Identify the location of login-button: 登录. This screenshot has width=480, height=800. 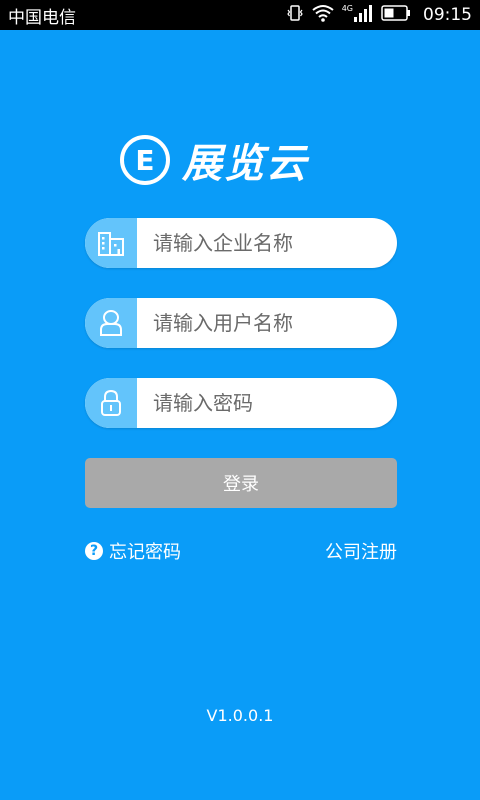
(241, 483).